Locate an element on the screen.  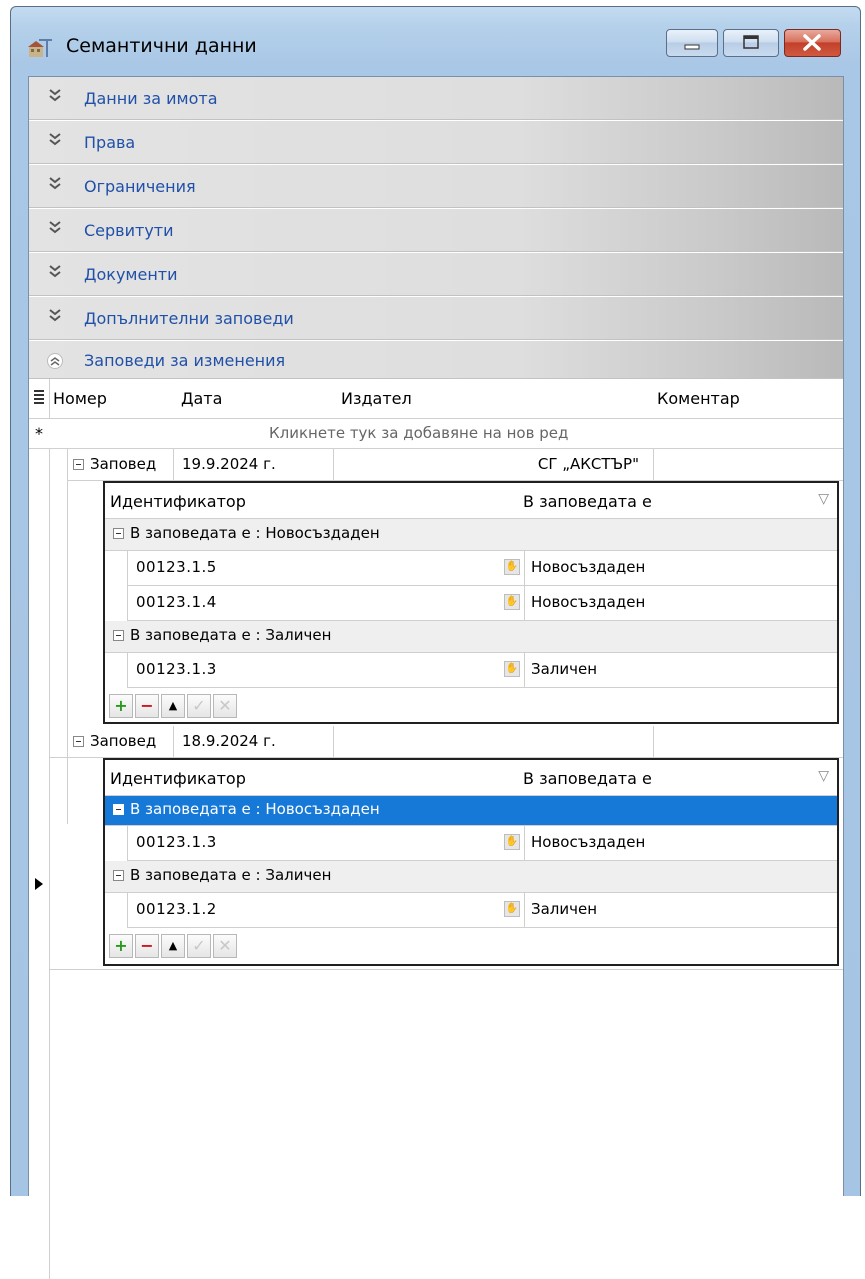
current-row-indicator-icon is located at coordinates (39, 884).